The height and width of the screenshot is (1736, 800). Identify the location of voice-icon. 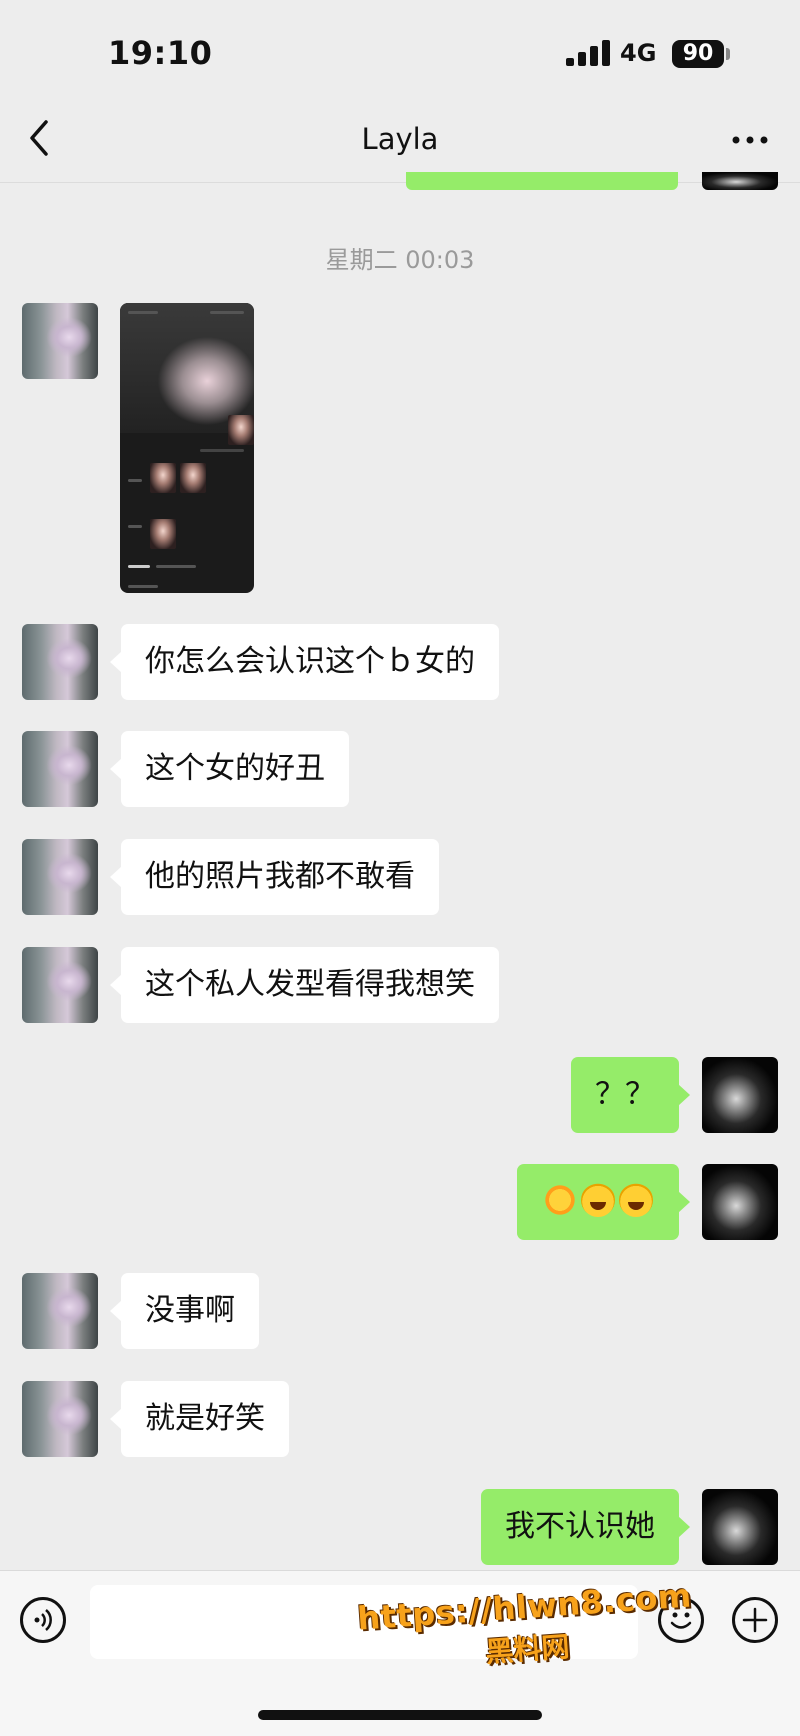
(43, 1620).